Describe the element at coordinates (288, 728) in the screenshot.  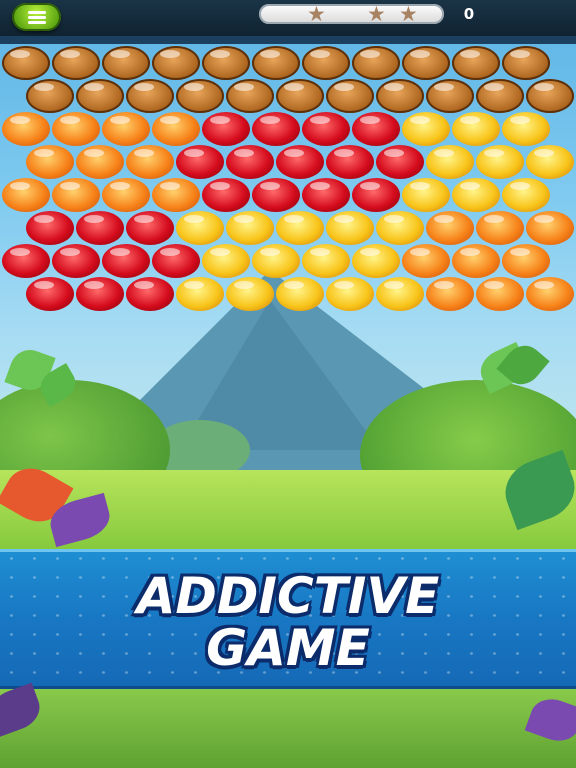
I see `bottom-grass` at that location.